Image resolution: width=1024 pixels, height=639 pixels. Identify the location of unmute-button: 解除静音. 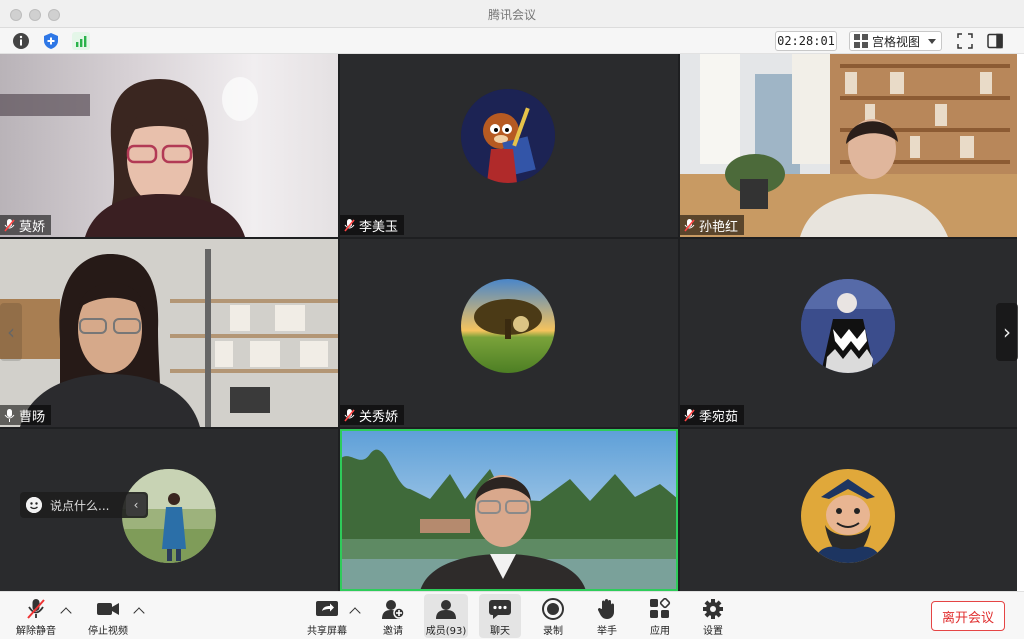
(36, 616).